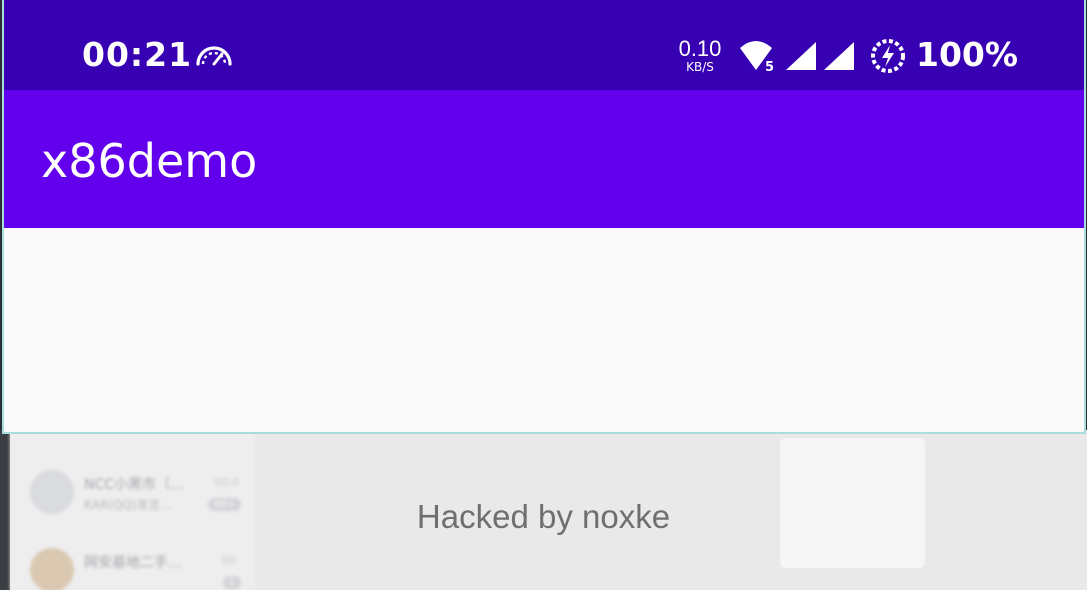 The width and height of the screenshot is (1087, 590). What do you see at coordinates (700, 67) in the screenshot?
I see `network-speed-unit: KB/S` at bounding box center [700, 67].